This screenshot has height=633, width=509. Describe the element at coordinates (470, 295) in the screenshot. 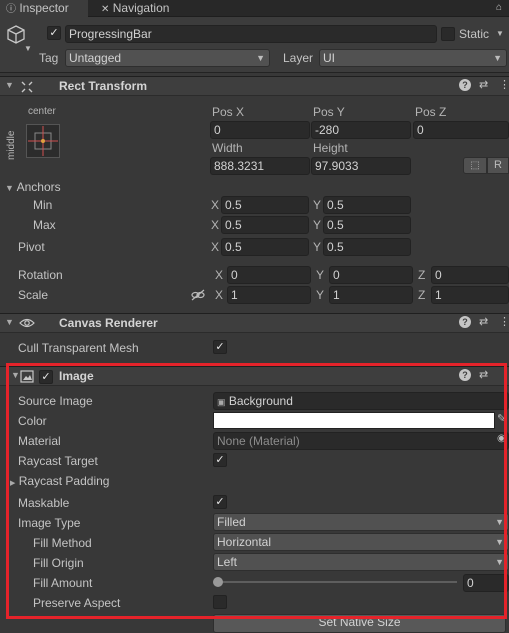

I see `scale-z-field: 1` at that location.